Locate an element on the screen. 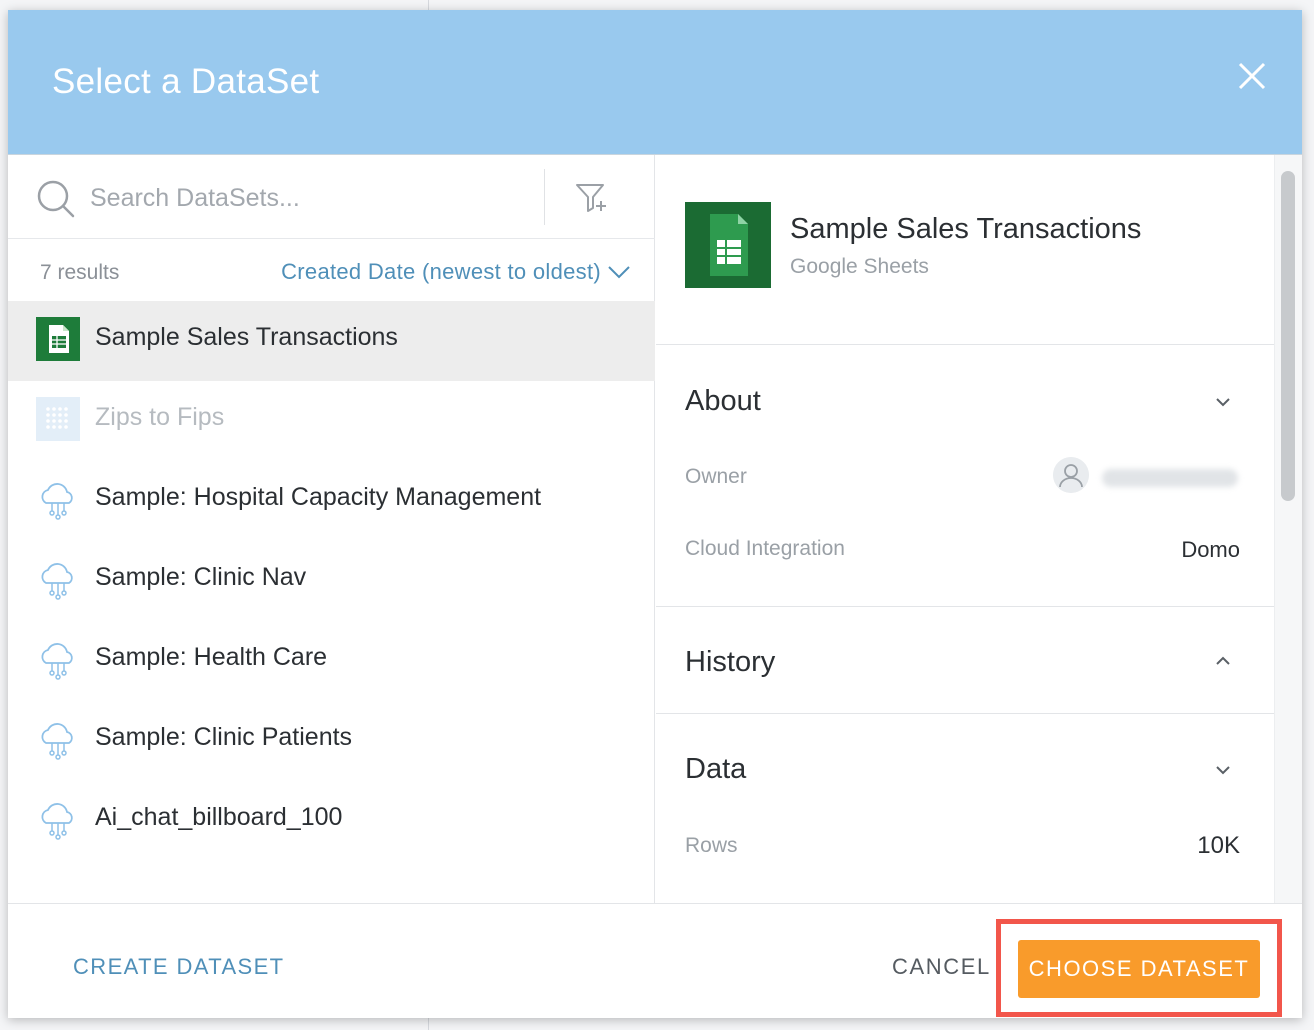 The height and width of the screenshot is (1030, 1314). detail-title: Sample Sales Transactions is located at coordinates (966, 229).